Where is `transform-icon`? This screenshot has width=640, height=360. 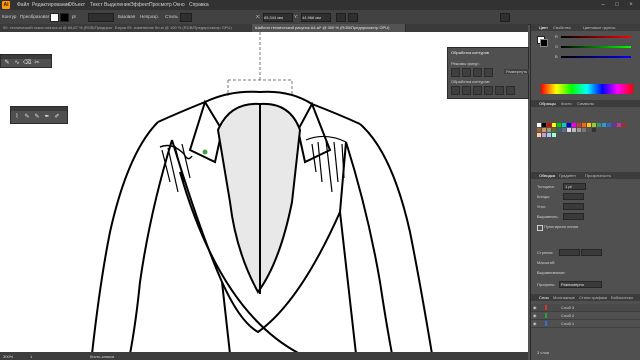 transform-icon is located at coordinates (353, 17).